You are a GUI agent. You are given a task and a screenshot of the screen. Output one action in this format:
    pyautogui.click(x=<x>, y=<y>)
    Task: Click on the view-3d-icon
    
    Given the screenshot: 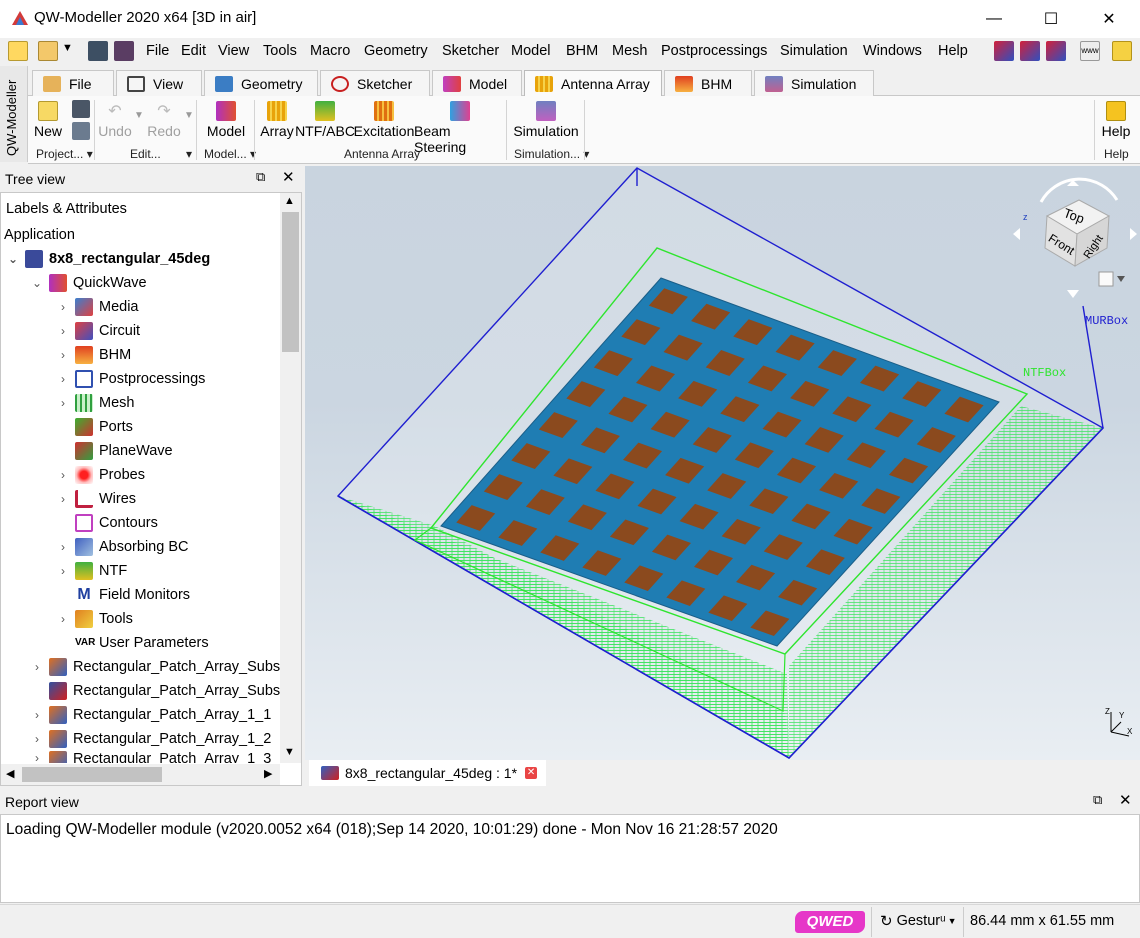 What is the action you would take?
    pyautogui.click(x=1004, y=51)
    